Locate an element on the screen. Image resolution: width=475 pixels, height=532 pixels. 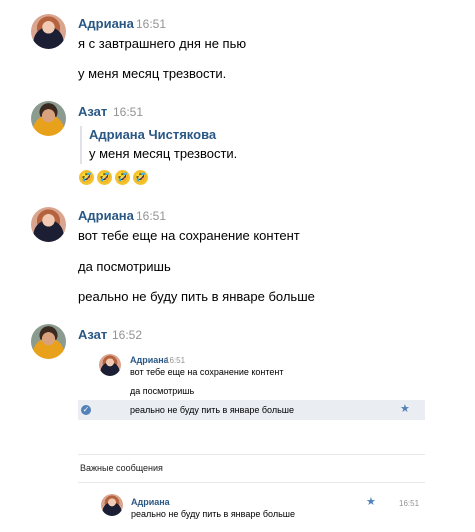
forwarded-time: 16:51 is located at coordinates (175, 360).